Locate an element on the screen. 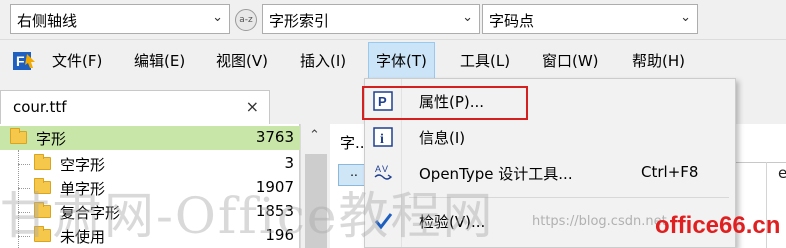 Image resolution: width=786 pixels, height=248 pixels. info-icon: i is located at coordinates (383, 137).